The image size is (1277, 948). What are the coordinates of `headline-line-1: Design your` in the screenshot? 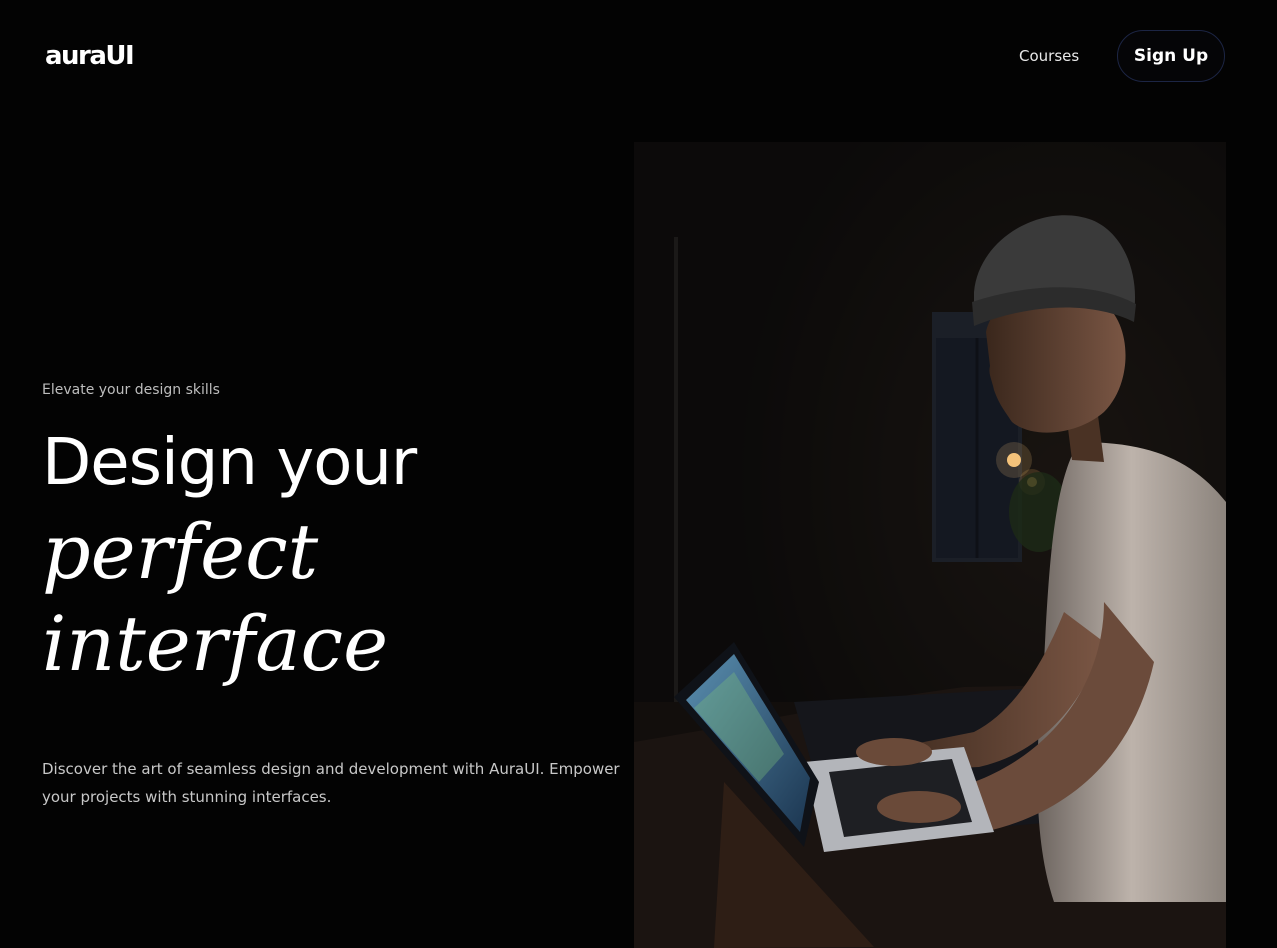 It's located at (229, 463).